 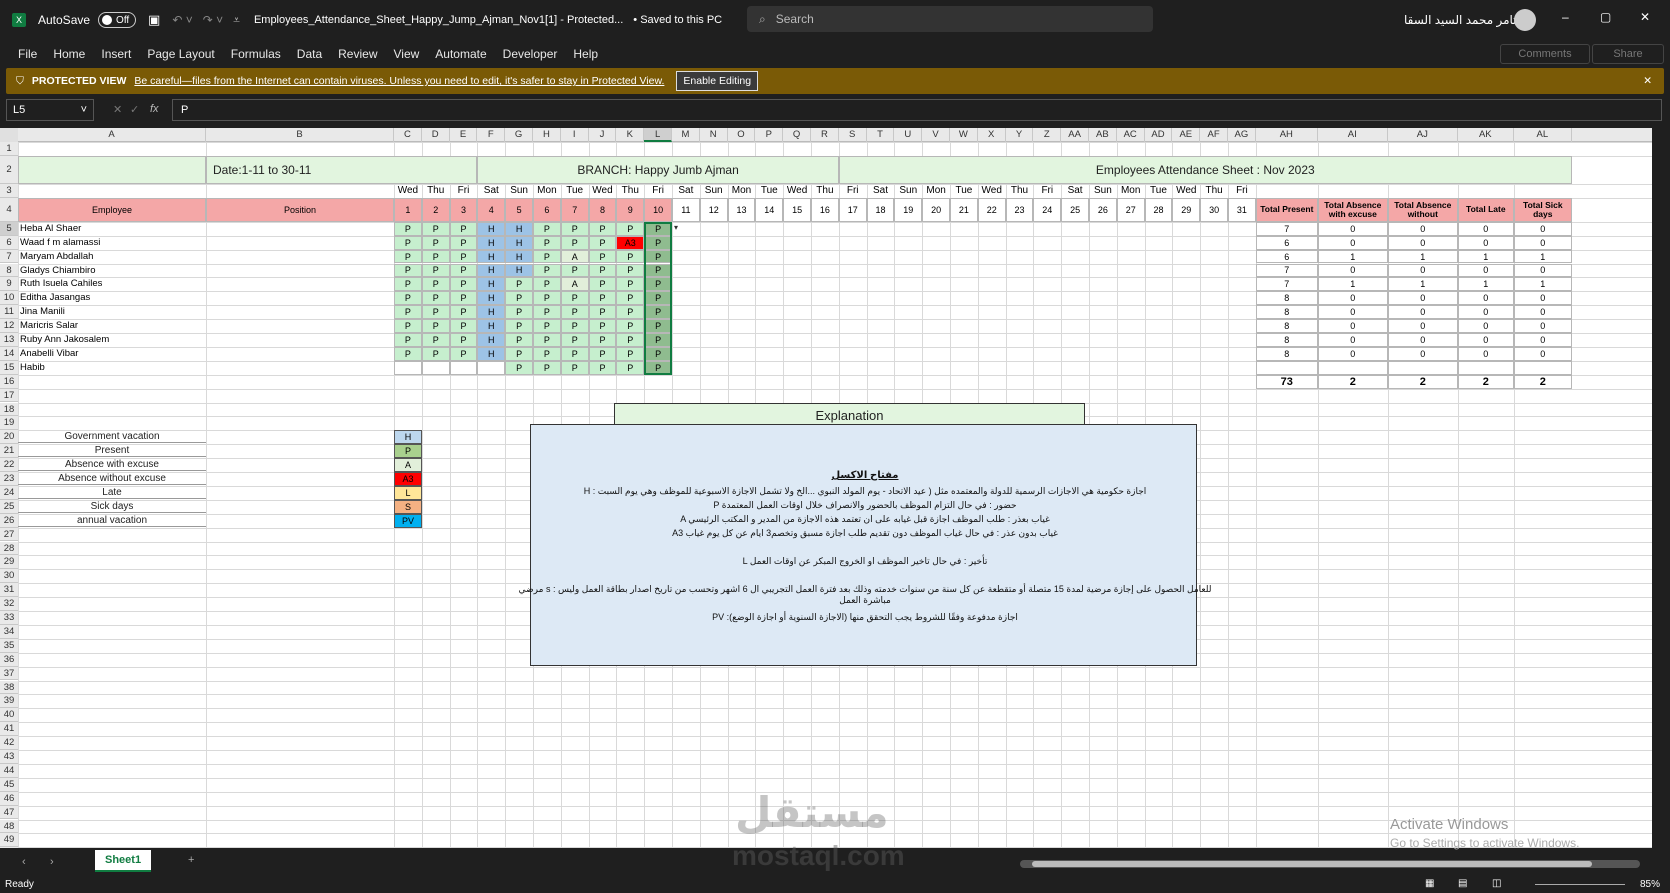 I want to click on menu-data: Data, so click(x=309, y=54).